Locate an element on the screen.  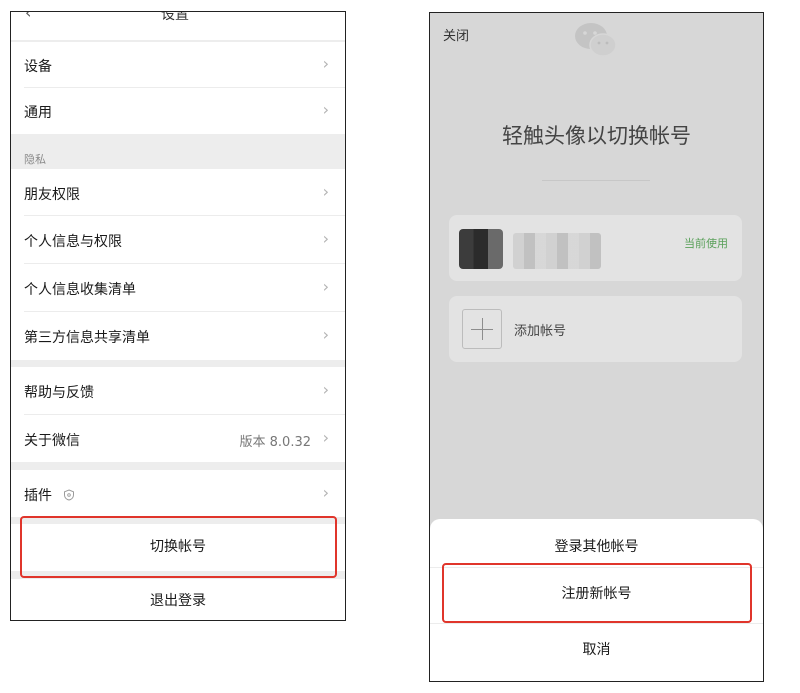
version-text: 版本 8.0.32 is located at coordinates (275, 442).